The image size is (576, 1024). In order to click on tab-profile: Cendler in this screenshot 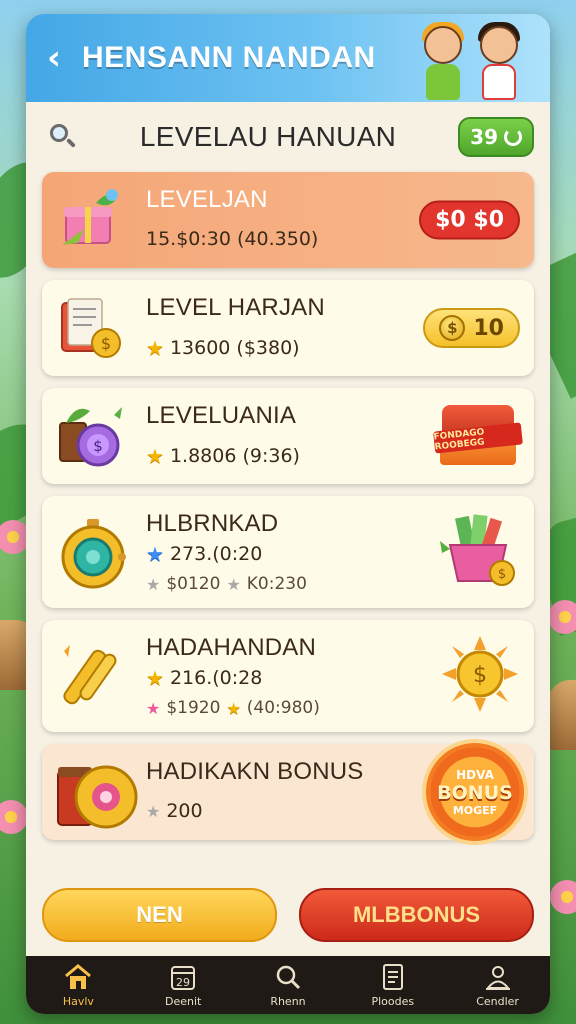, I will do `click(498, 985)`.